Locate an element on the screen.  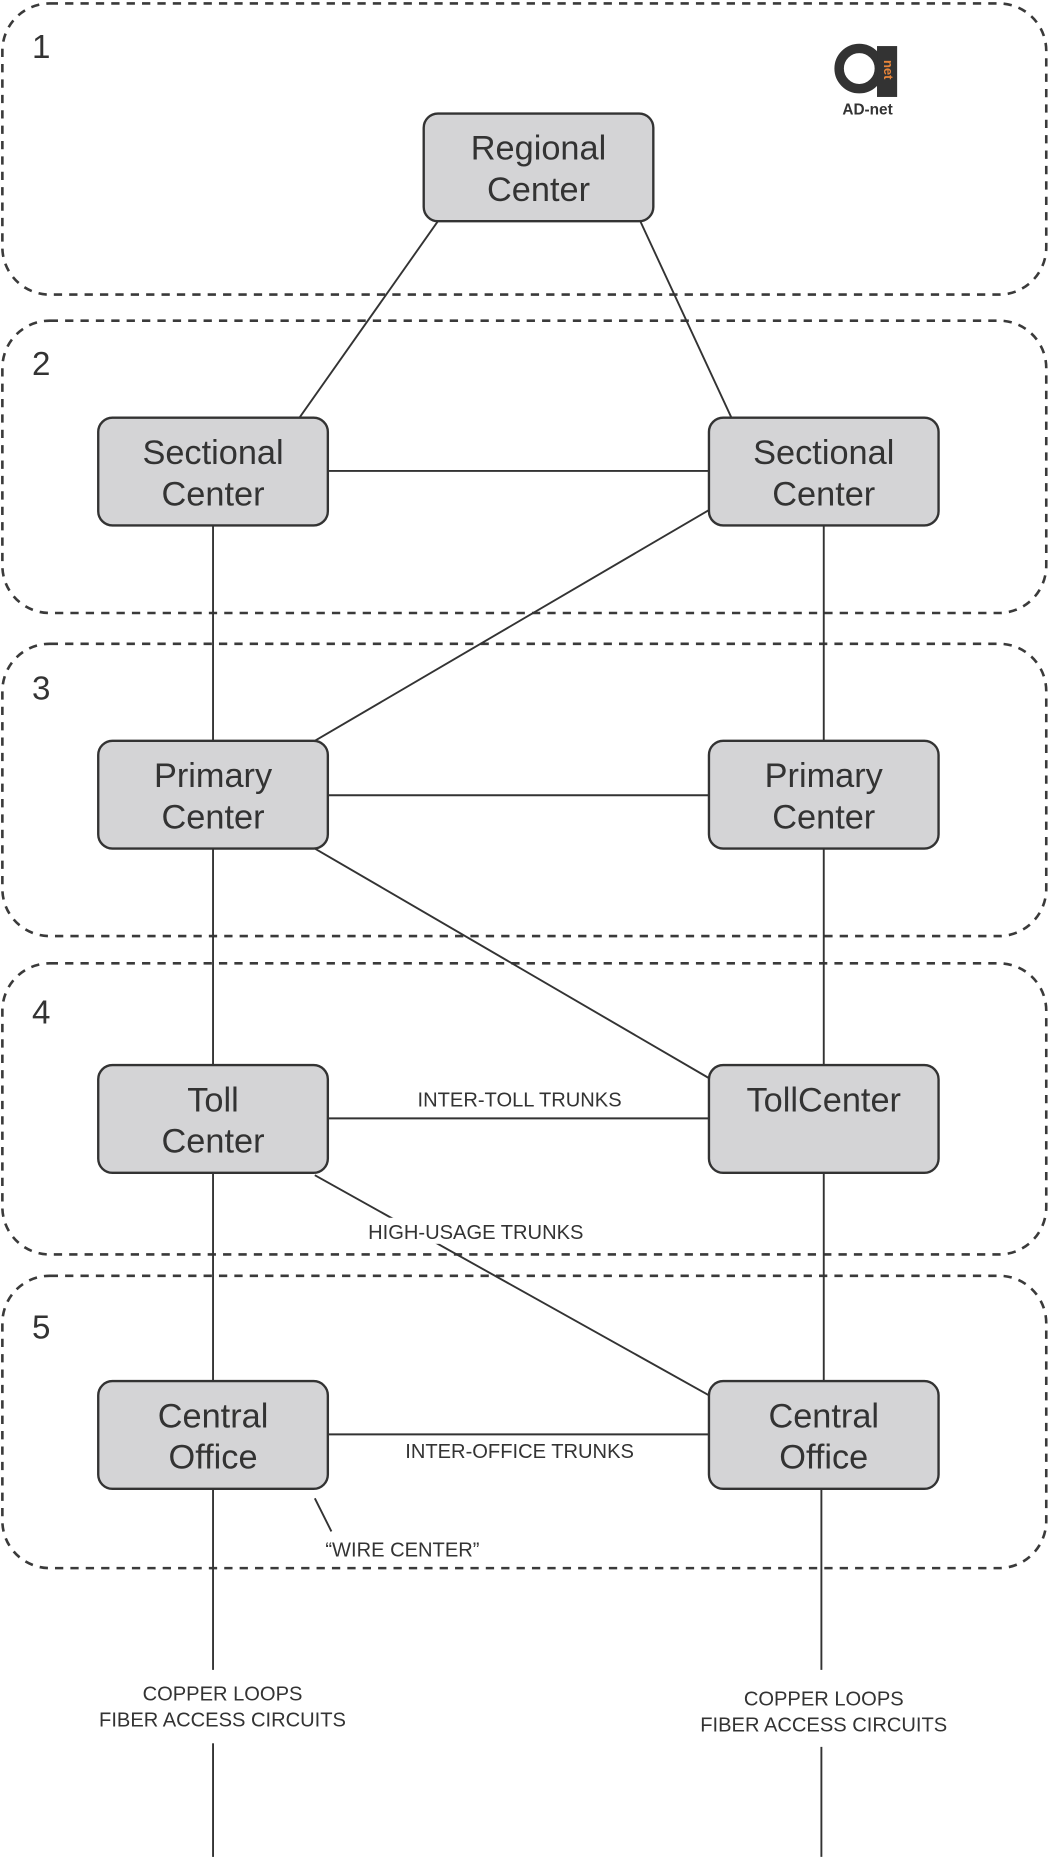
svg-text: net is located at coordinates (888, 70).